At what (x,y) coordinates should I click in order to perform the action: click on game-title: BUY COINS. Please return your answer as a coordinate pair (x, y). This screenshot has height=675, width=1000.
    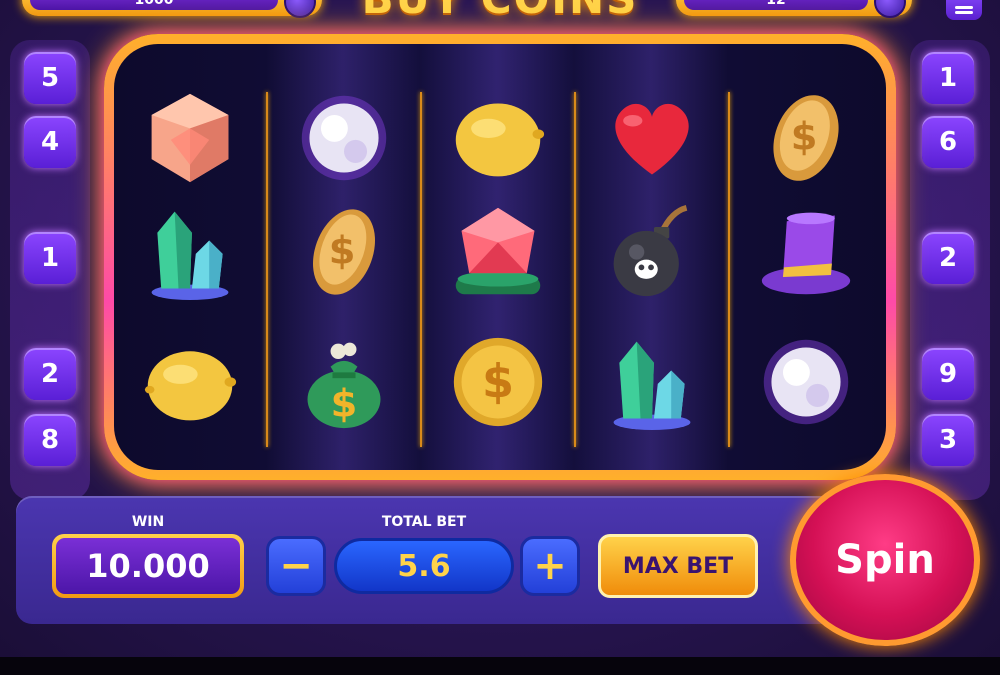
    Looking at the image, I should click on (500, 11).